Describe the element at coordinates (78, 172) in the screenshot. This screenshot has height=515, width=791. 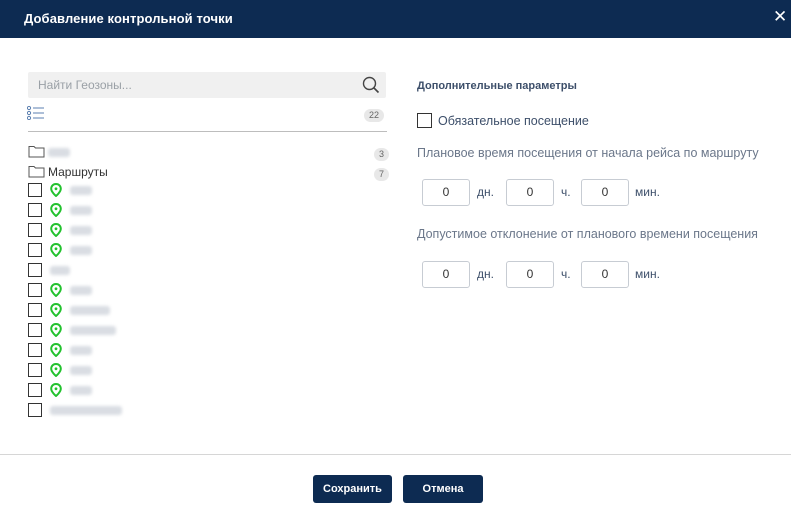
I see `folder-label: Маршруты` at that location.